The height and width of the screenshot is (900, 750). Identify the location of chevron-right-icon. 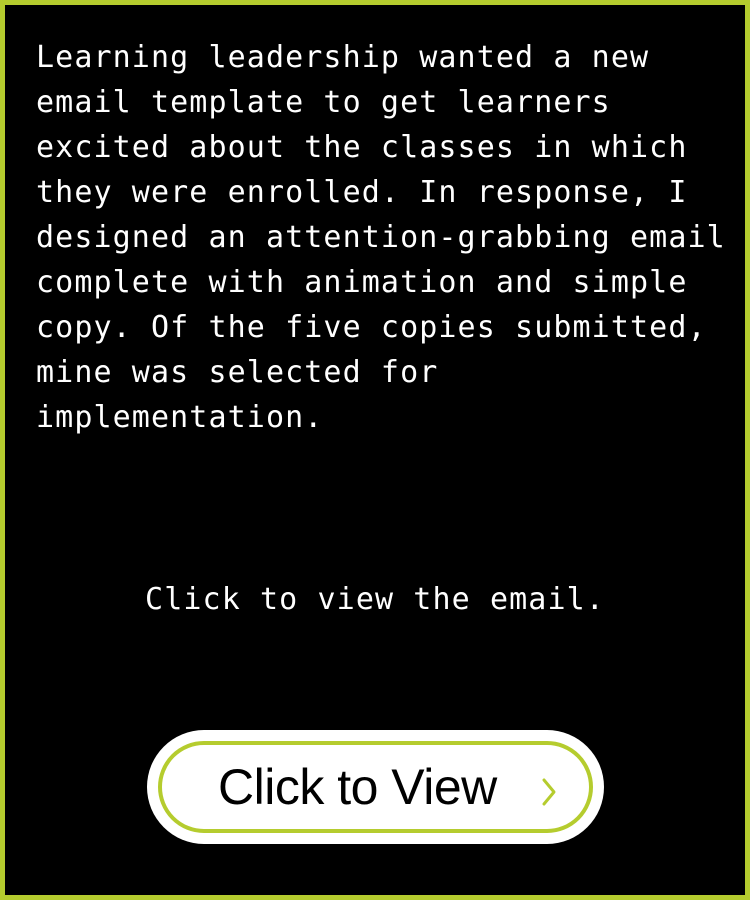
(549, 792).